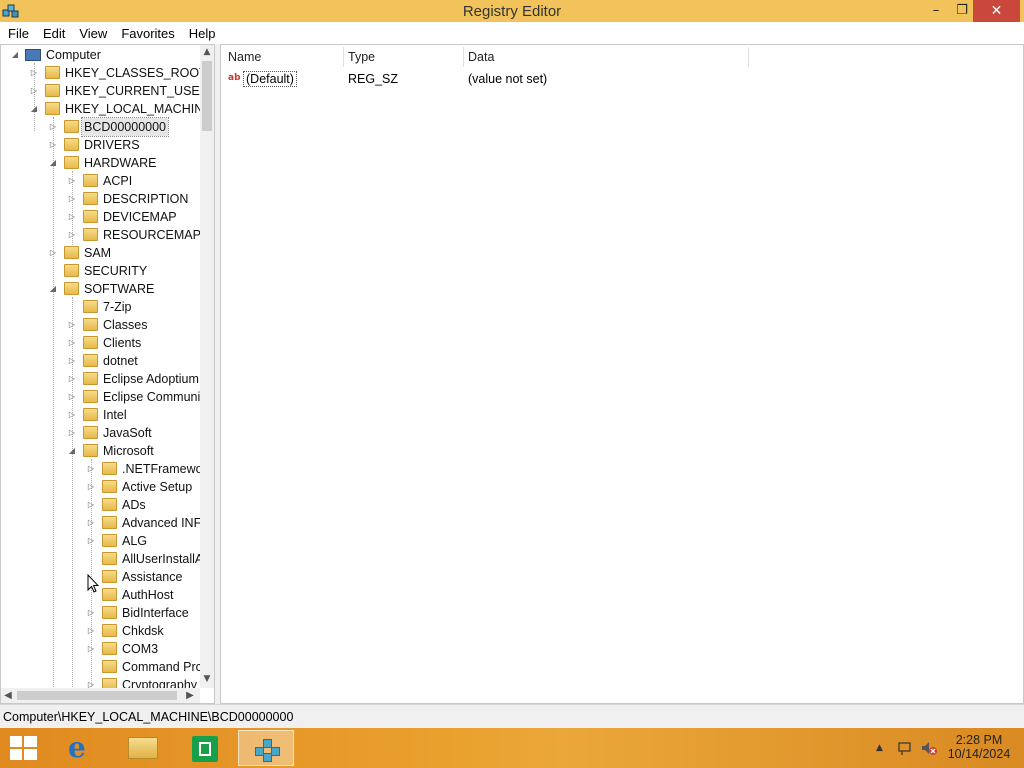 Image resolution: width=1024 pixels, height=768 pixels. What do you see at coordinates (207, 679) in the screenshot?
I see `scroll-down-arrow-icon: ▼` at bounding box center [207, 679].